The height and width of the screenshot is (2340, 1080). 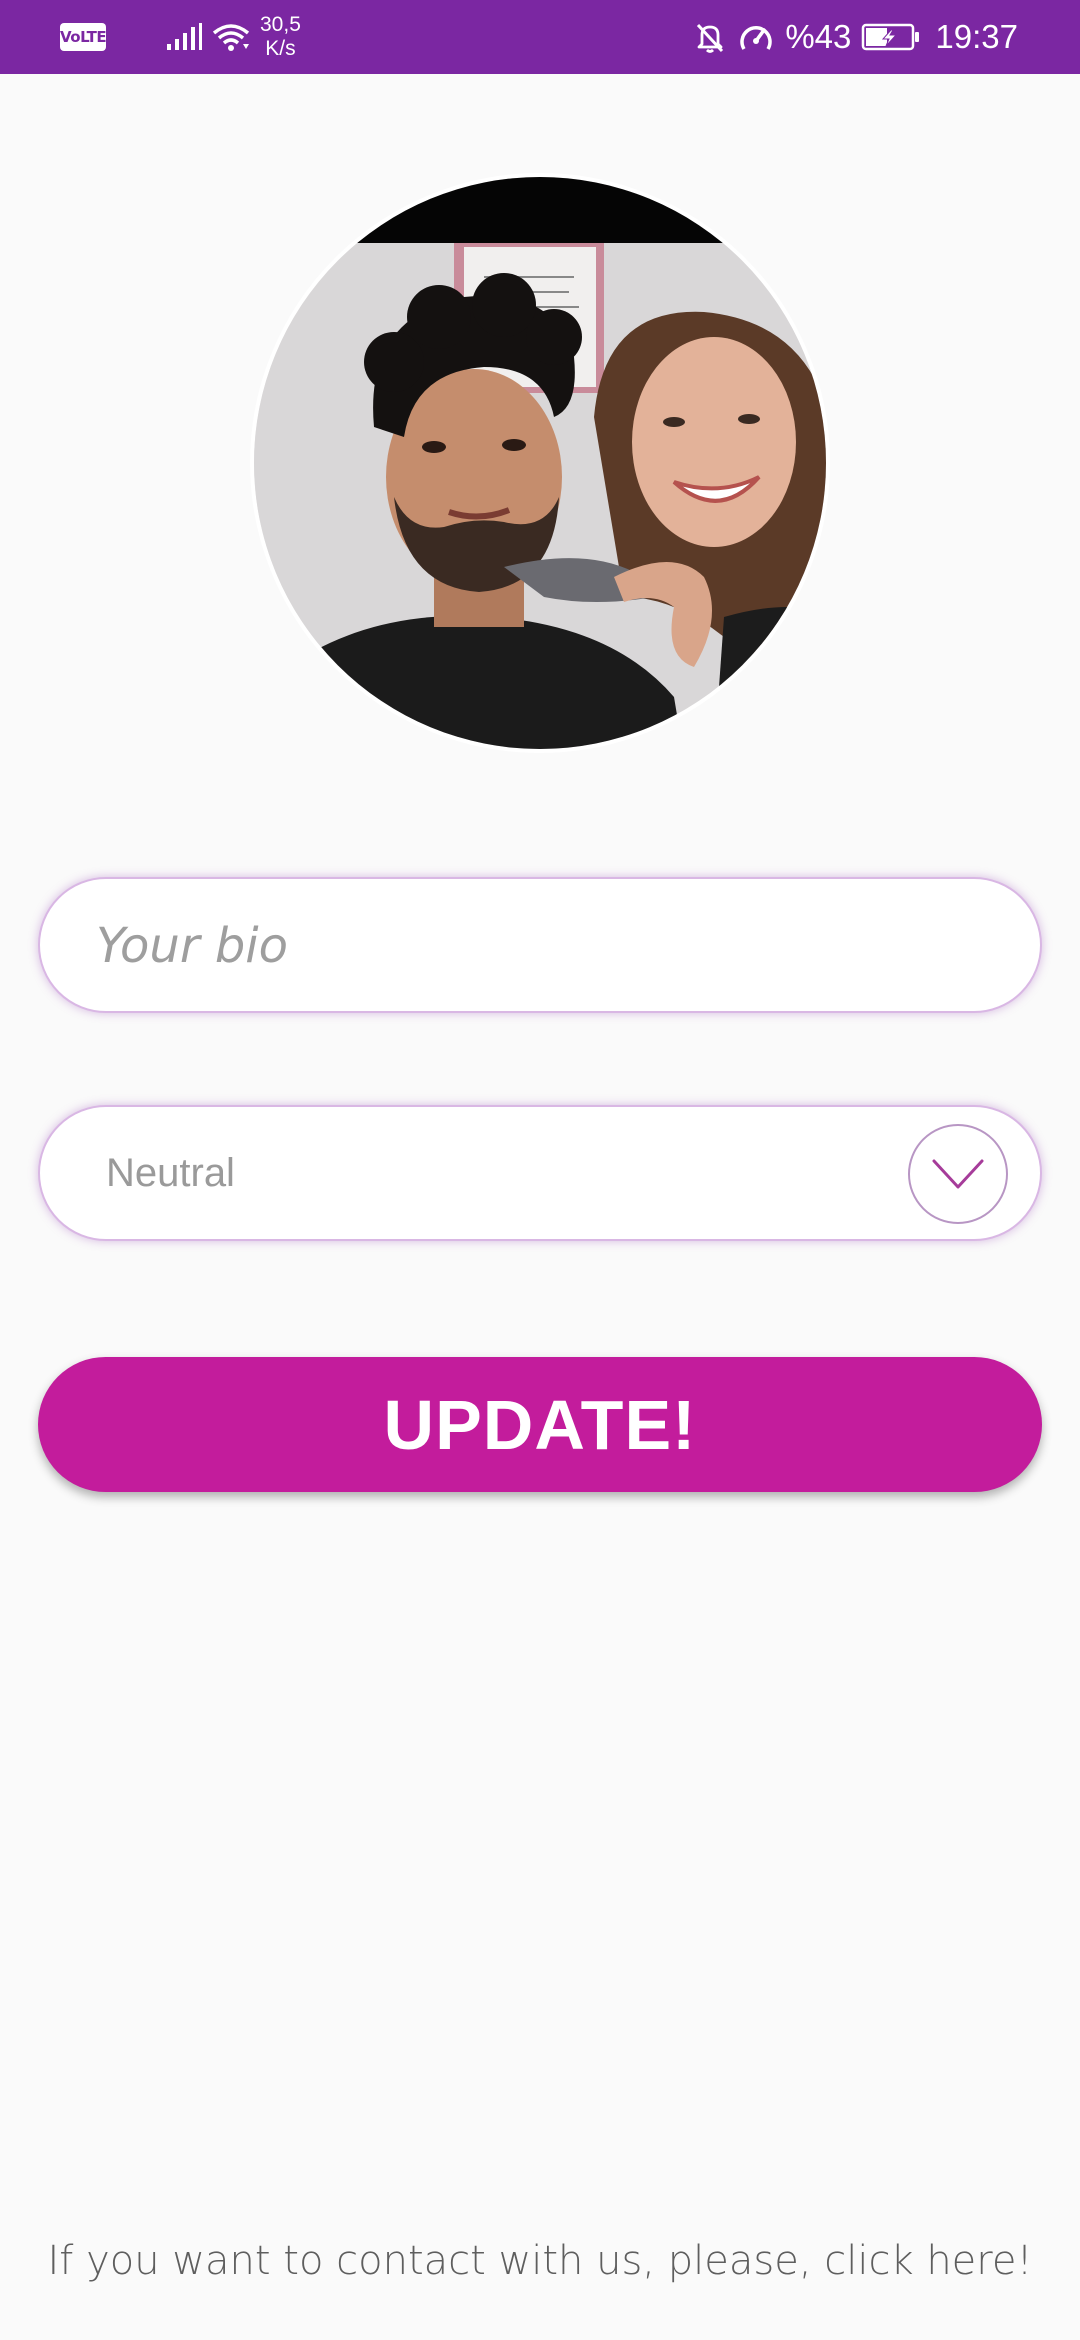 I want to click on bio-field, so click(x=540, y=945).